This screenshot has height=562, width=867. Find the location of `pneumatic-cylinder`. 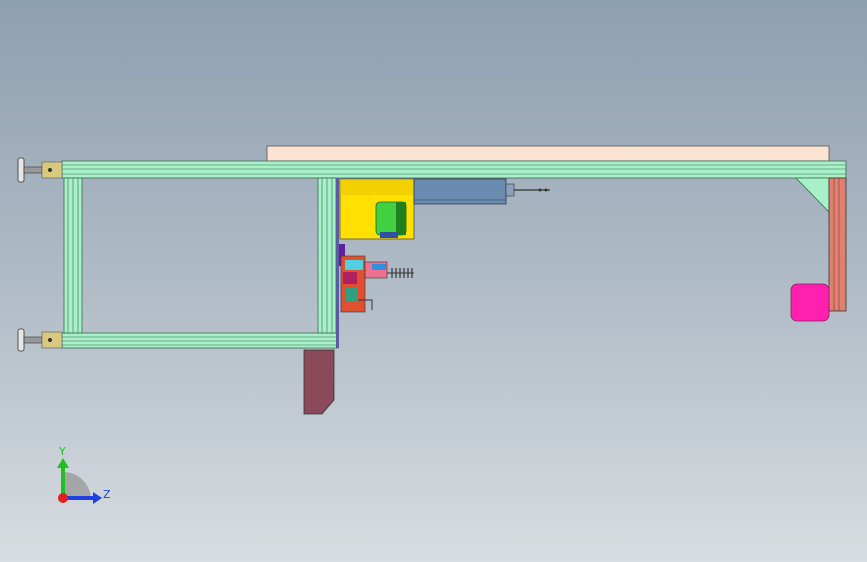

pneumatic-cylinder is located at coordinates (481, 191).